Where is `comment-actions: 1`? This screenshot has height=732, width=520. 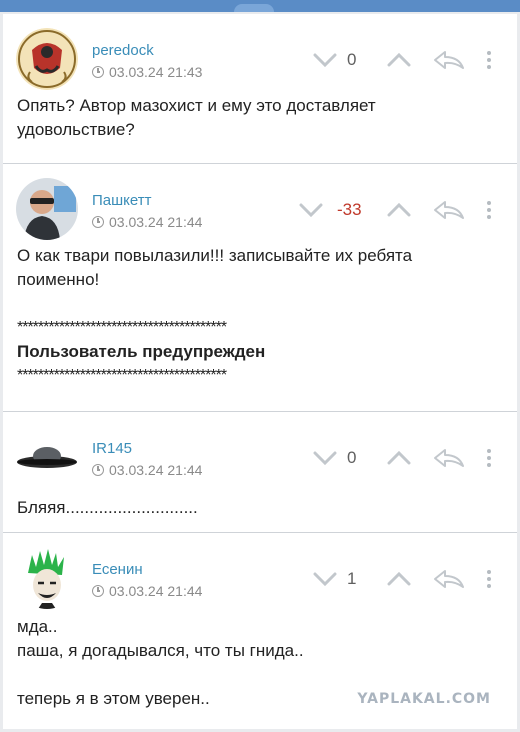
comment-actions: 1 is located at coordinates (404, 579).